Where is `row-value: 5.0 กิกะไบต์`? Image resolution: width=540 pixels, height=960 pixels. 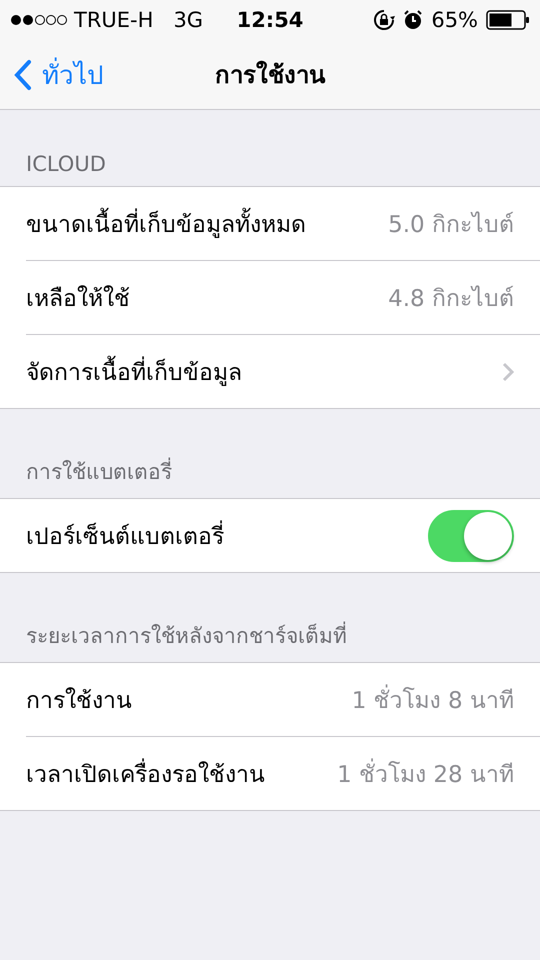 row-value: 5.0 กิกะไบต์ is located at coordinates (451, 225).